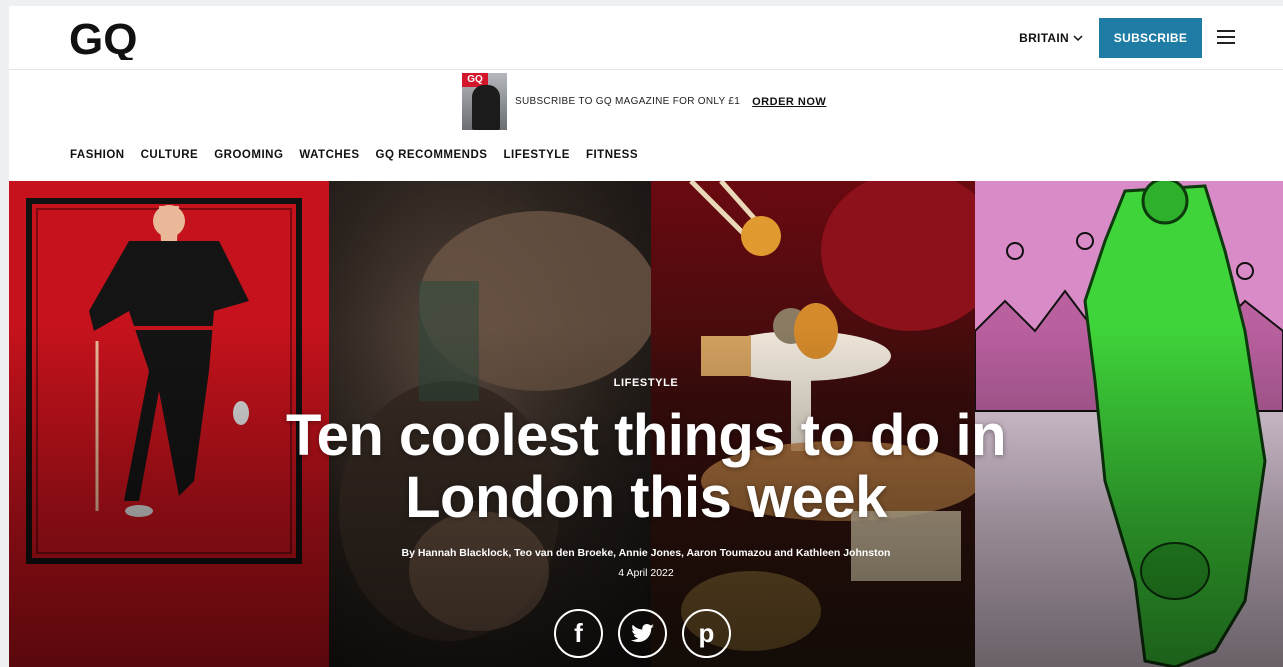 Image resolution: width=1283 pixels, height=667 pixels. What do you see at coordinates (432, 155) in the screenshot?
I see `nav-item-gq-recommends: GQ RECOMMENDS` at bounding box center [432, 155].